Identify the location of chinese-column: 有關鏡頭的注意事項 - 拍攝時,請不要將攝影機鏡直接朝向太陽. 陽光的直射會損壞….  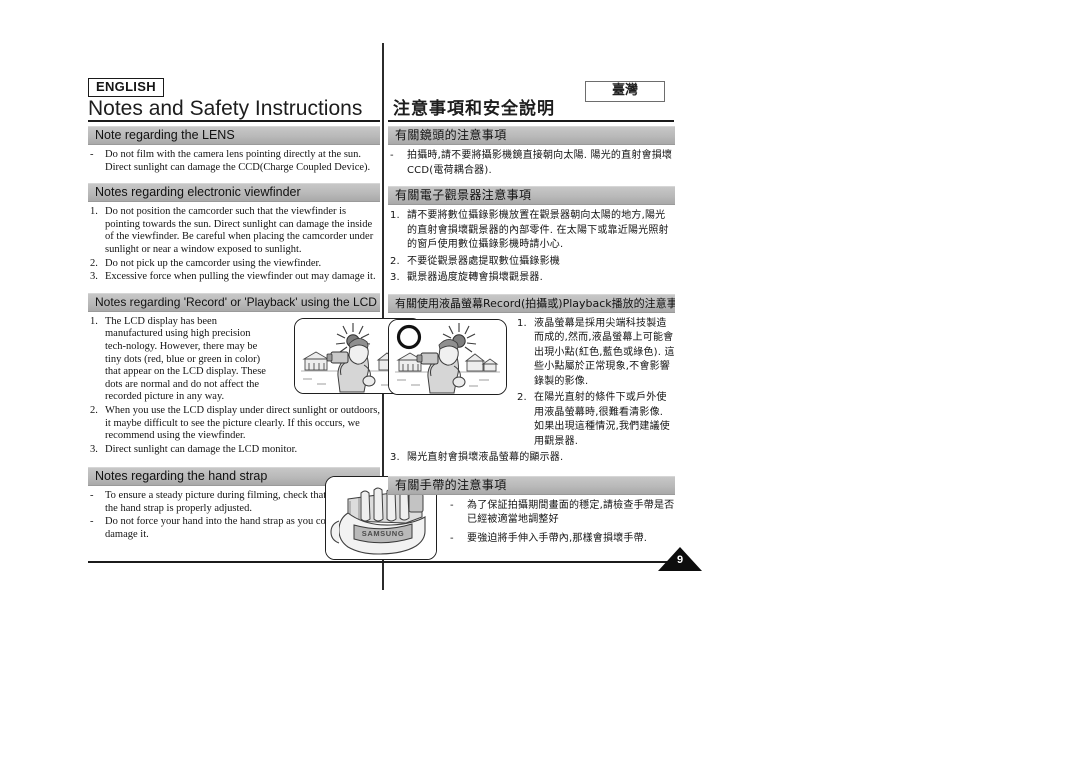
(531, 337).